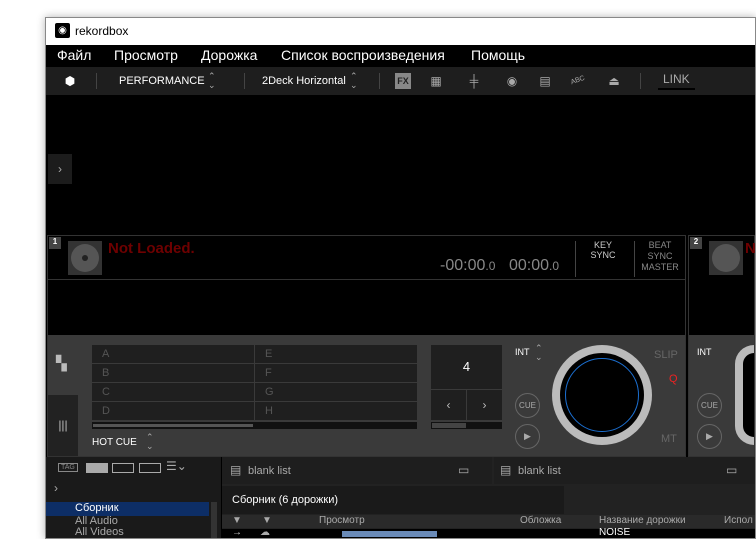  Describe the element at coordinates (615, 532) in the screenshot. I see `track-title: NOISE` at that location.